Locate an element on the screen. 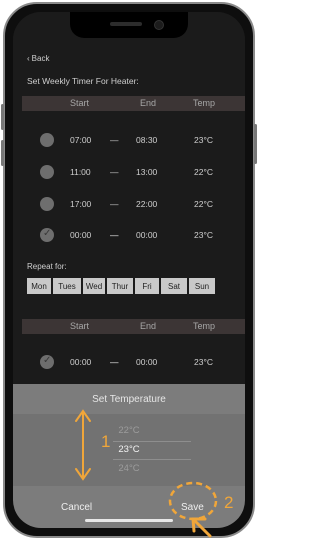 This screenshot has width=320, height=541. speaker is located at coordinates (126, 24).